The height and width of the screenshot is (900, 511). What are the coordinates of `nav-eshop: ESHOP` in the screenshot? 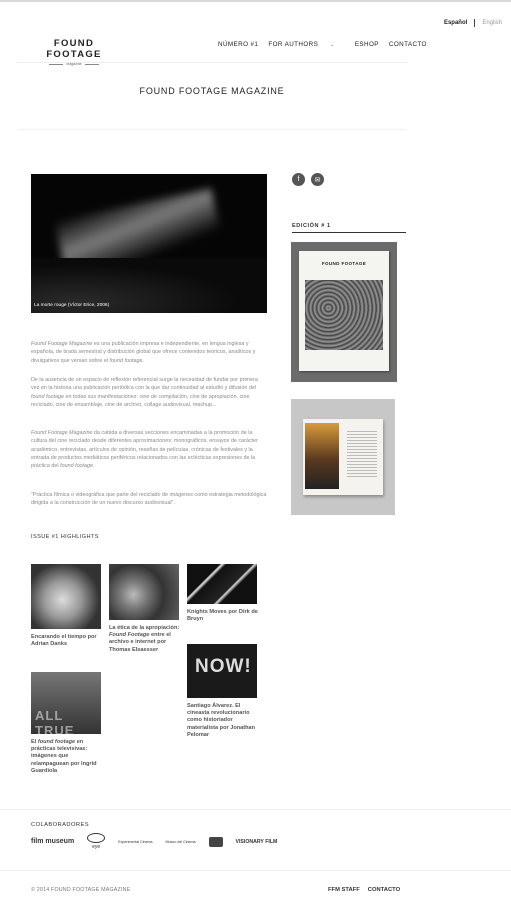 It's located at (367, 44).